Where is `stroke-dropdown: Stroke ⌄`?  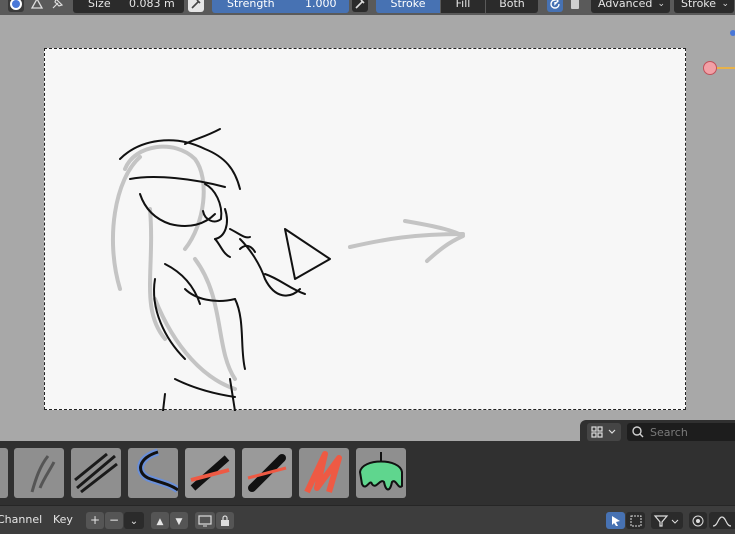
stroke-dropdown: Stroke ⌄ is located at coordinates (704, 6).